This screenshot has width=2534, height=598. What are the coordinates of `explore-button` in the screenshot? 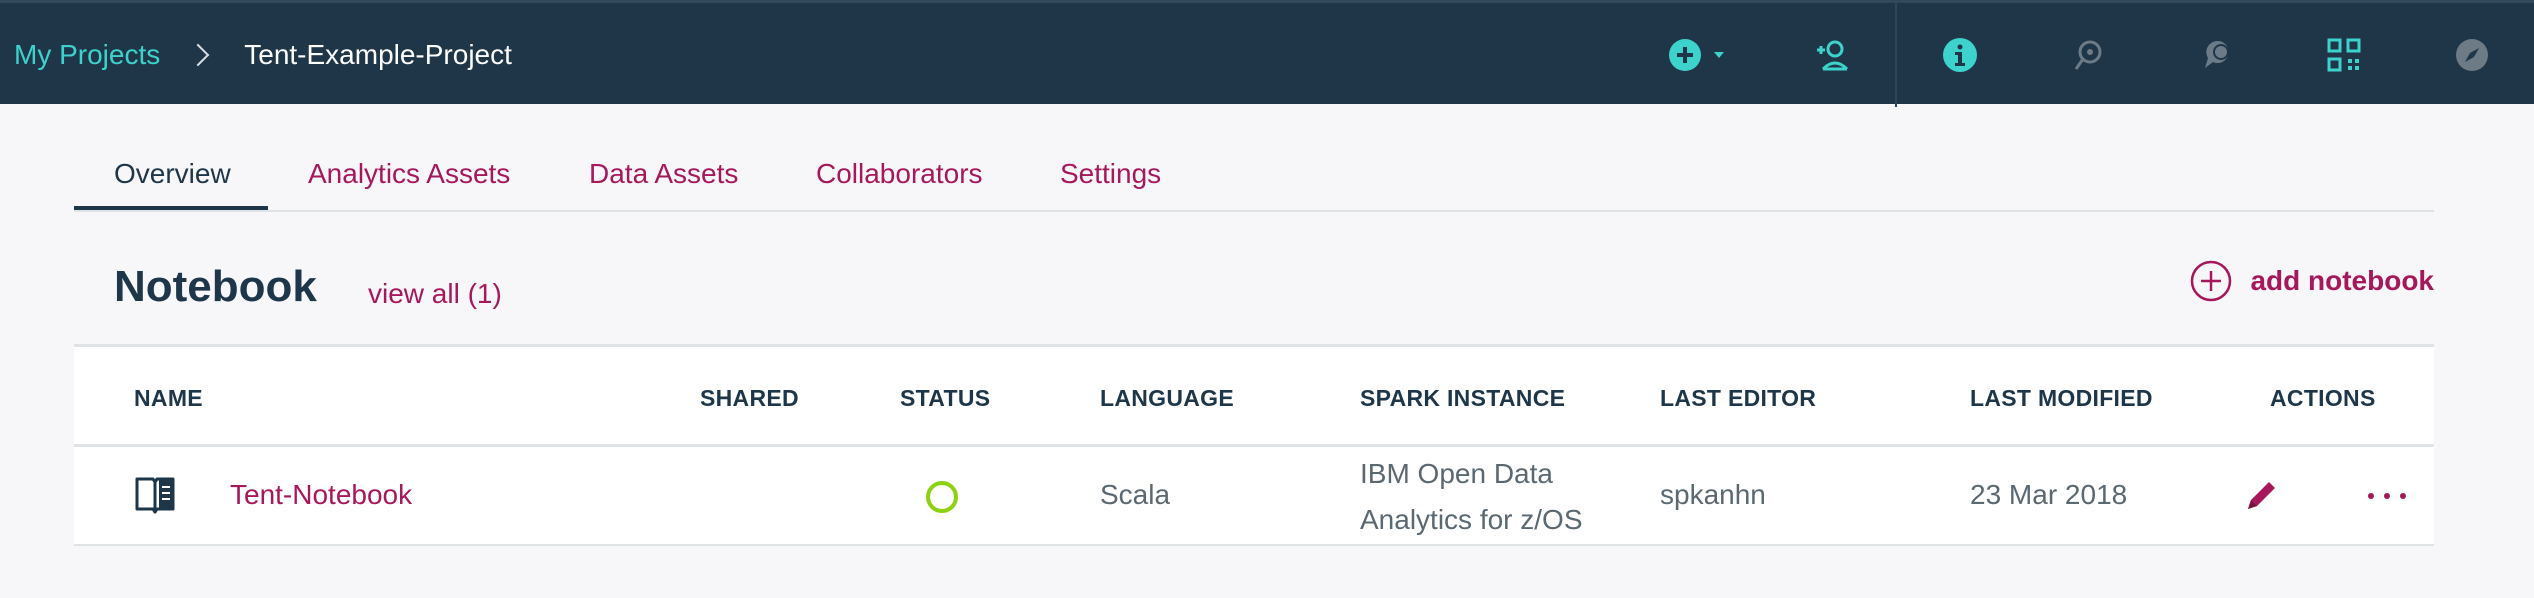 It's located at (2472, 55).